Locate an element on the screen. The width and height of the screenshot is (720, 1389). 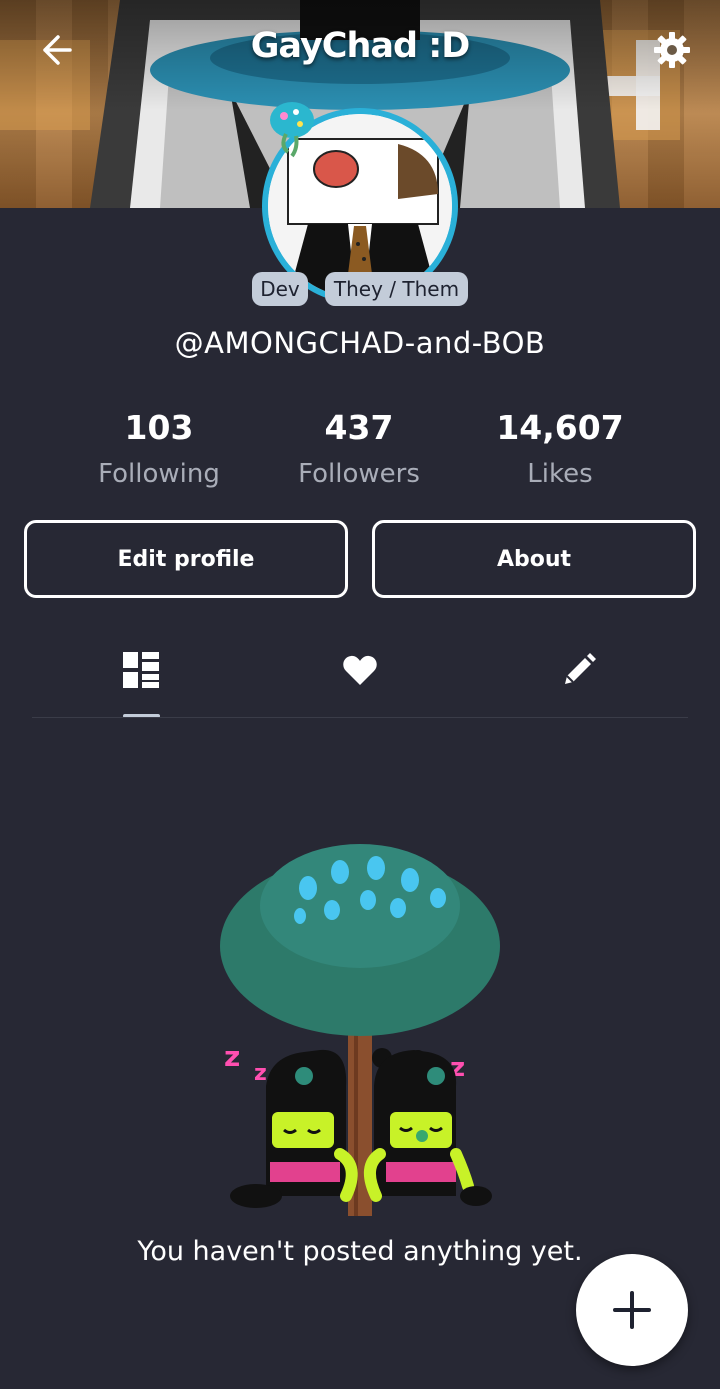
about-button: About is located at coordinates (534, 559).